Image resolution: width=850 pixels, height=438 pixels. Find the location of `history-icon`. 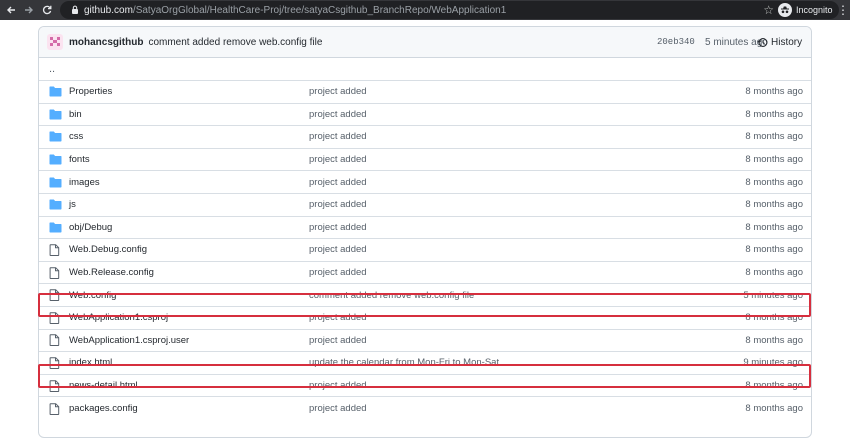

history-icon is located at coordinates (762, 42).